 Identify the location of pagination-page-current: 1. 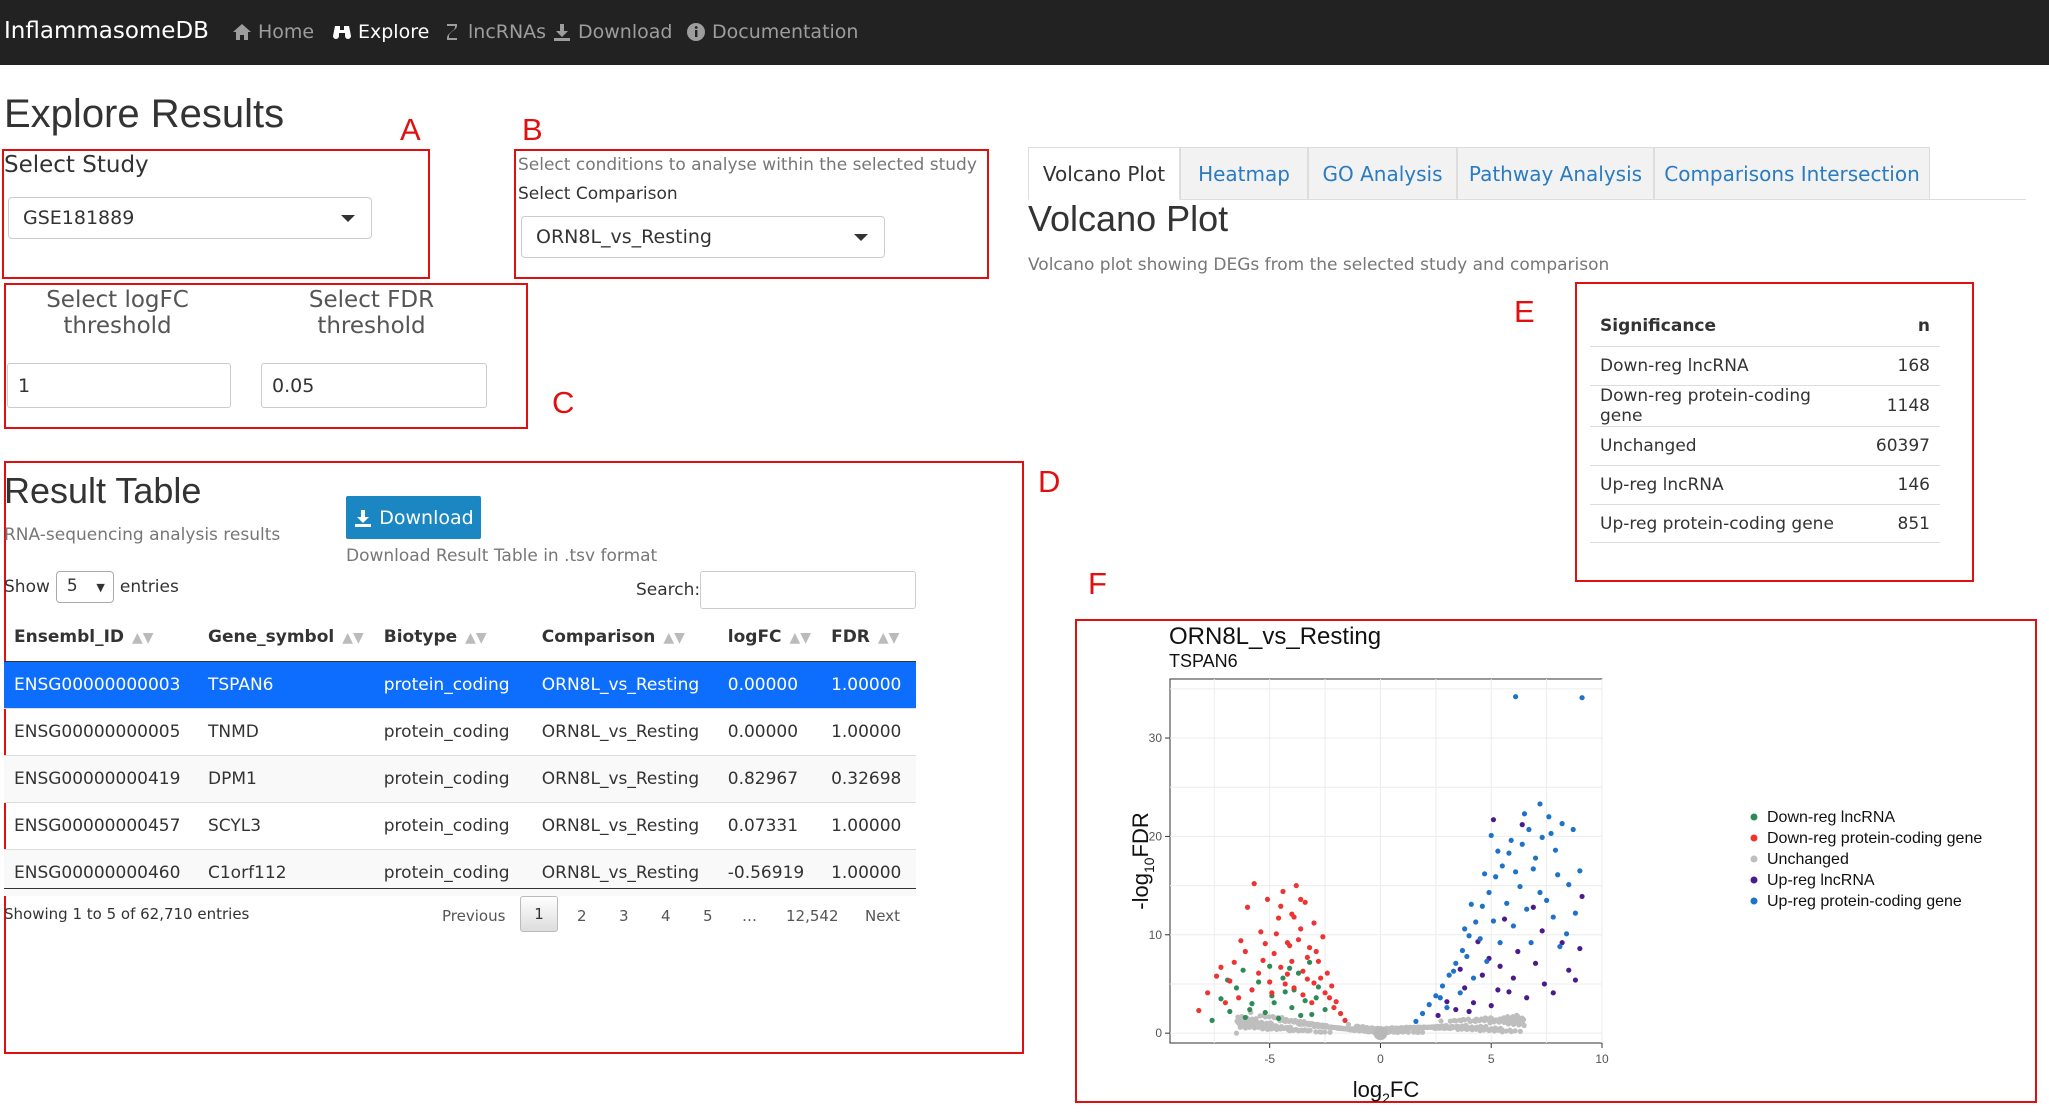
(539, 914).